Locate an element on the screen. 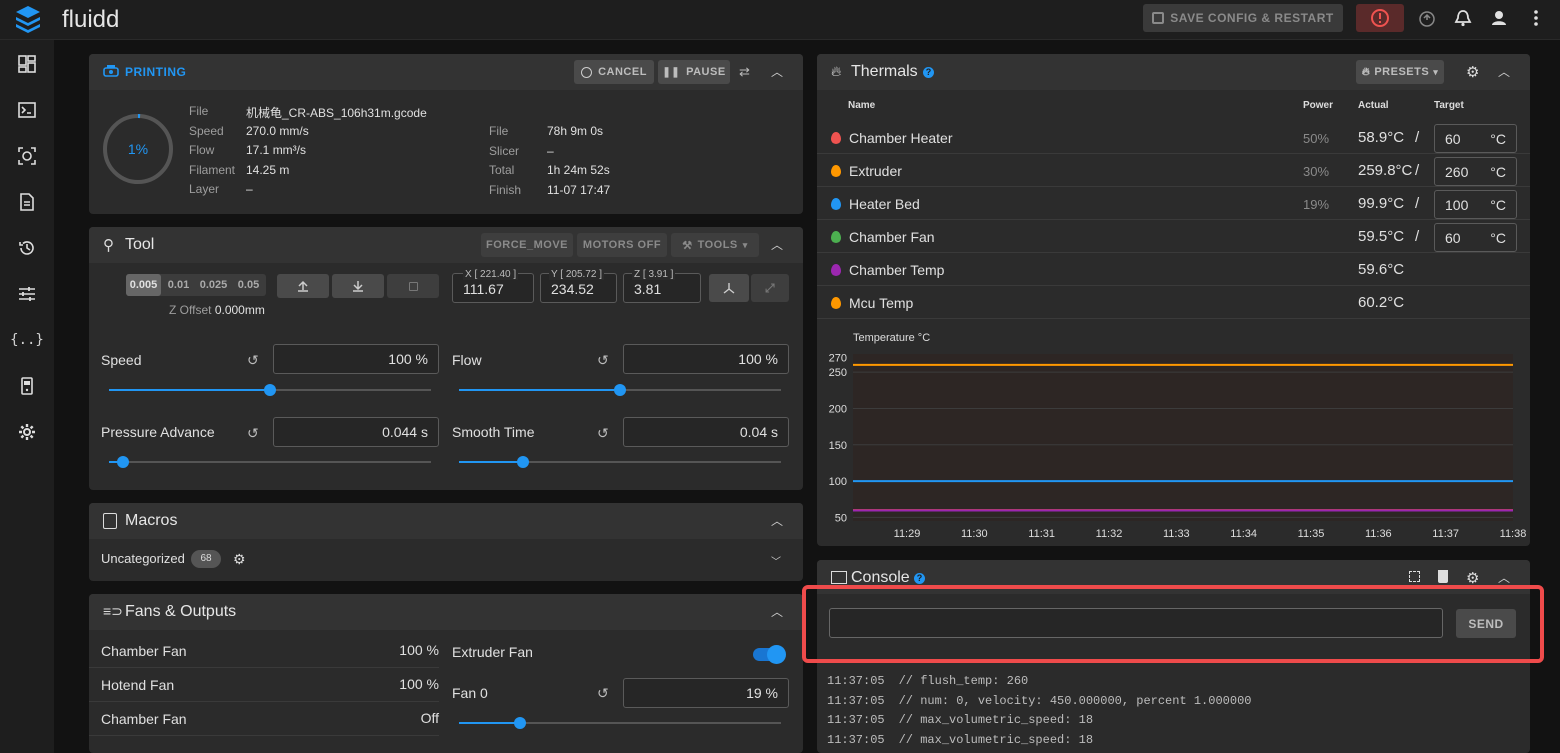 This screenshot has width=1560, height=753. step-size-button: 0.01 is located at coordinates (178, 285).